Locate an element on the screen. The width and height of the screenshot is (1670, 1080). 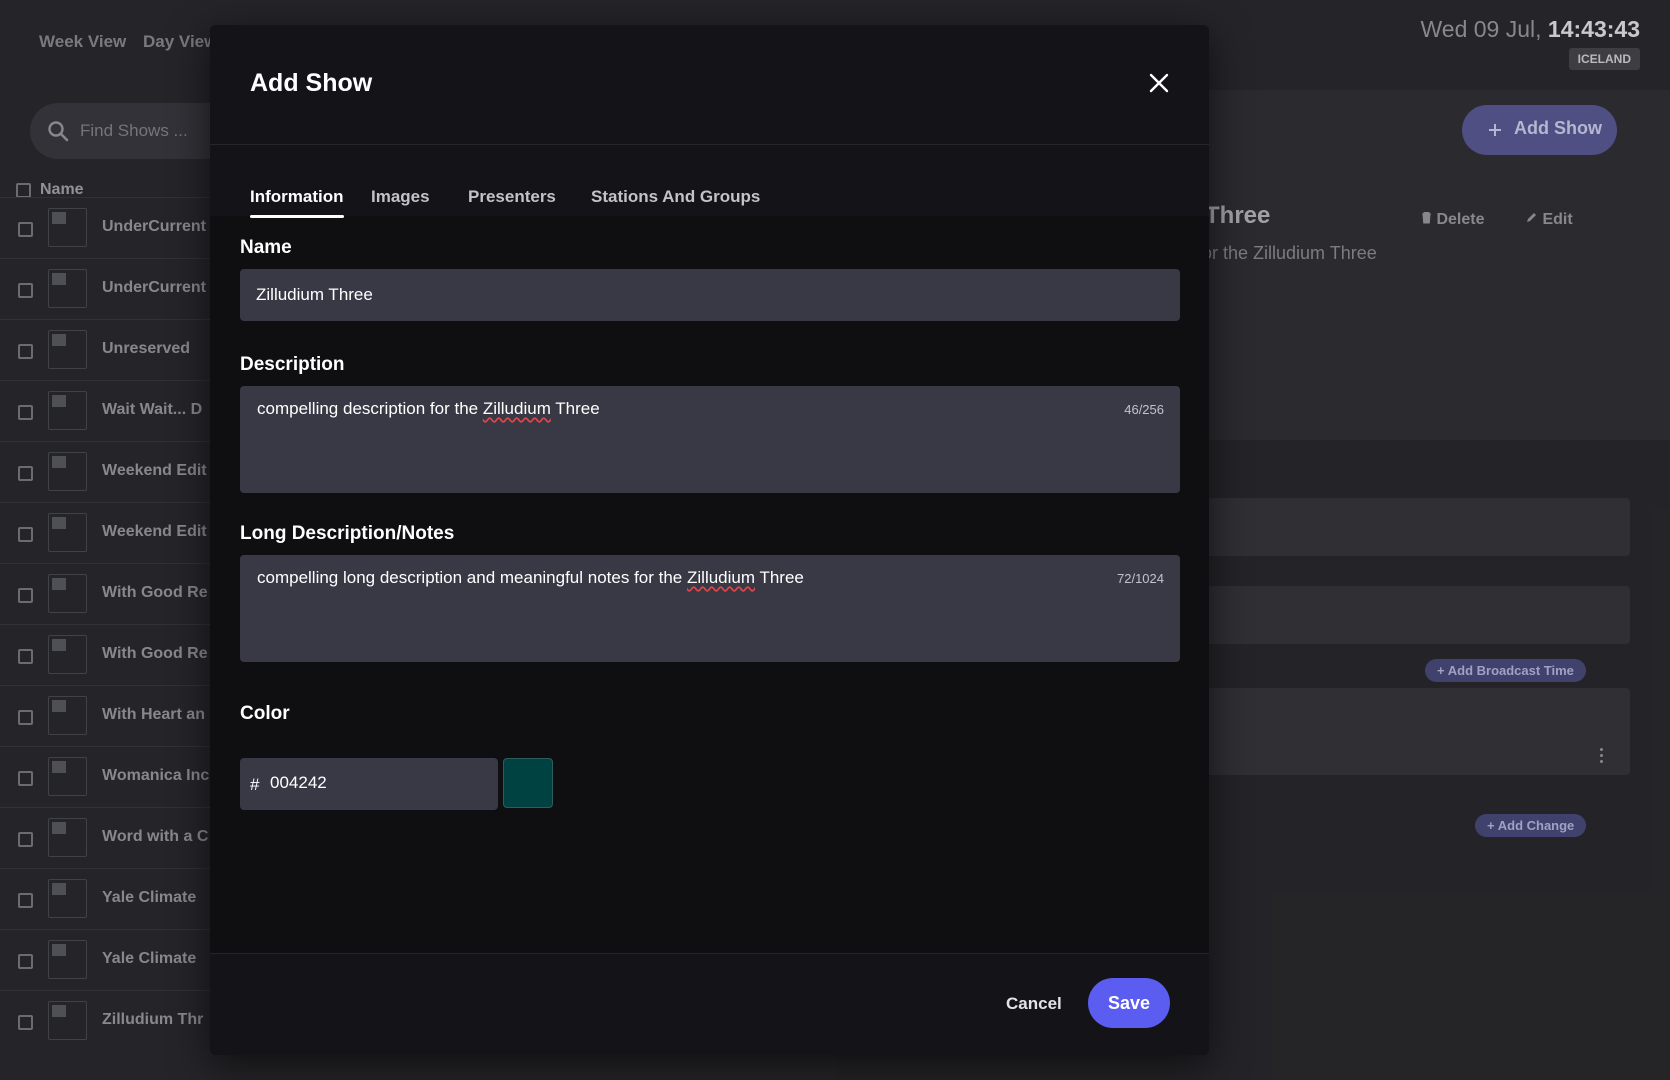
color-hex-field: # 004242 is located at coordinates (369, 784).